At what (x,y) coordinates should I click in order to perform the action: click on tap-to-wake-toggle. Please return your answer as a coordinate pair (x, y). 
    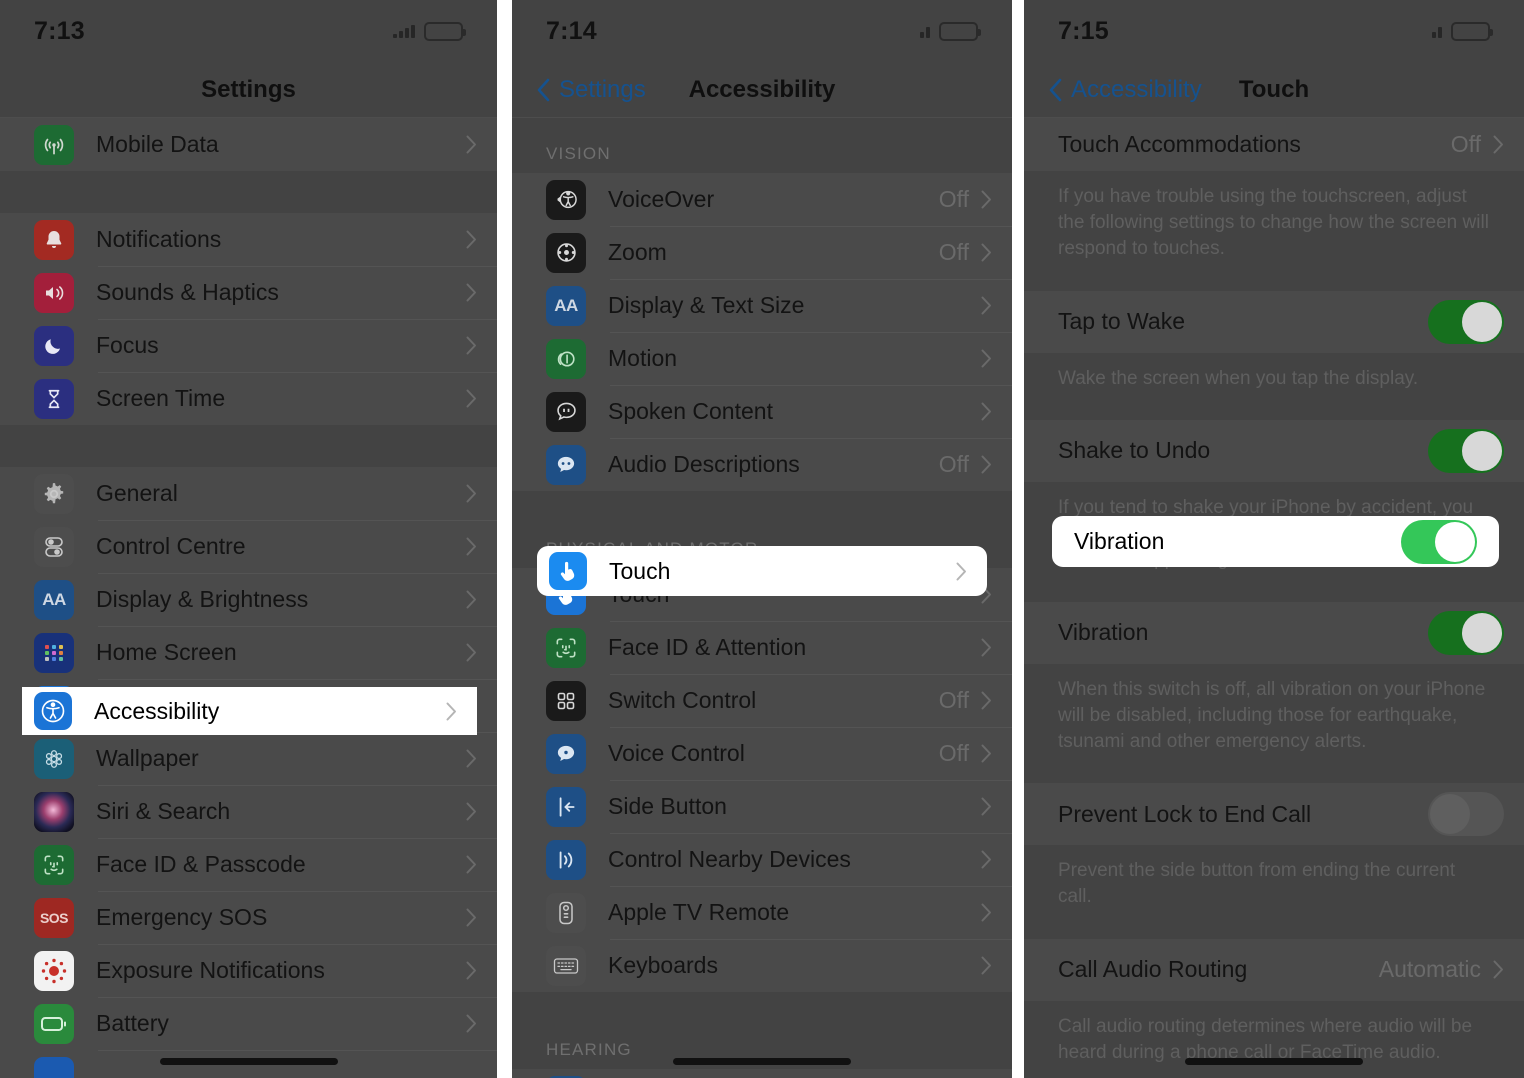
    Looking at the image, I should click on (1466, 321).